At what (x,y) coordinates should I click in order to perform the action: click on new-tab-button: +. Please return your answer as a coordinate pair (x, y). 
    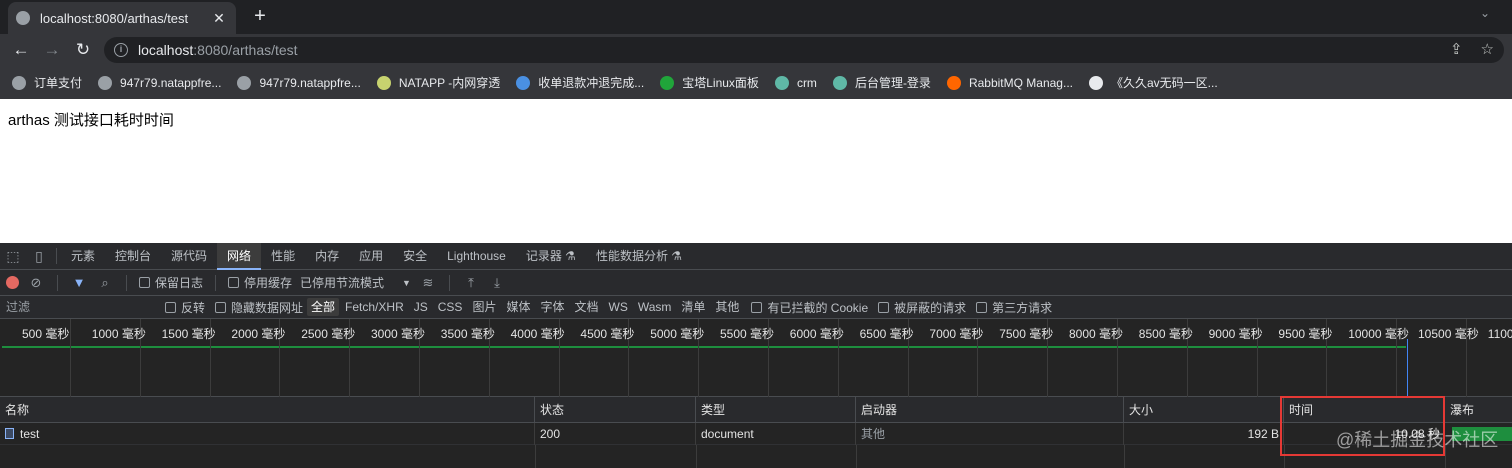
    Looking at the image, I should click on (260, 16).